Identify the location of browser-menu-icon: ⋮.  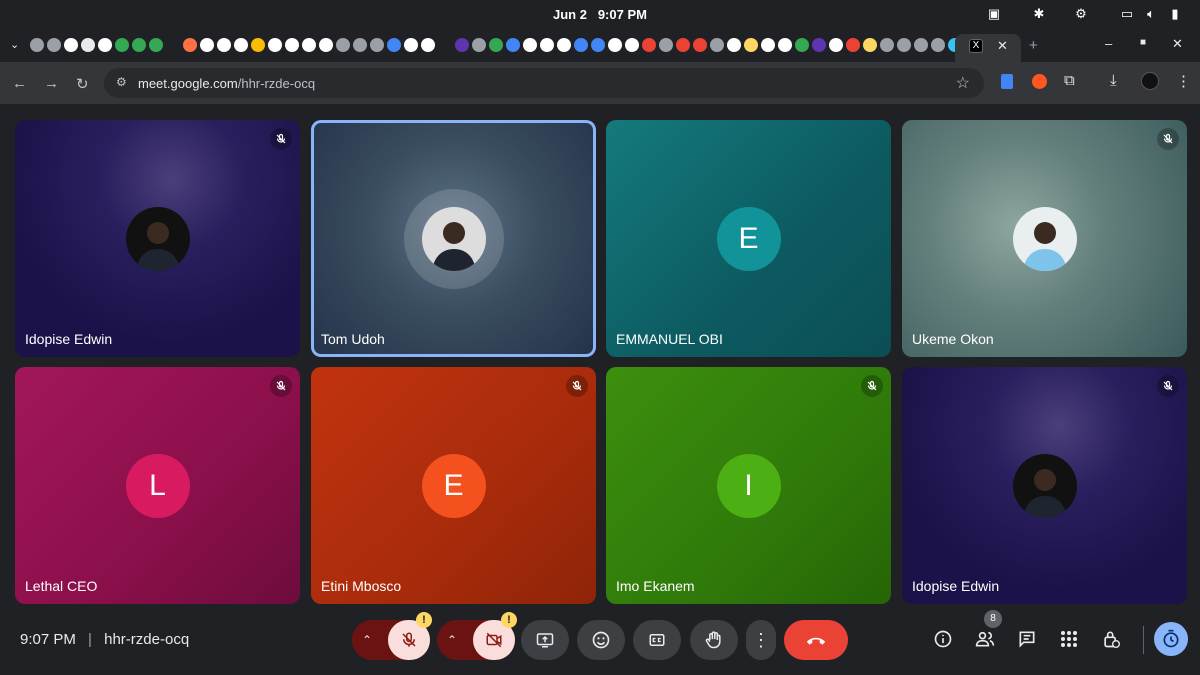
(1183, 81).